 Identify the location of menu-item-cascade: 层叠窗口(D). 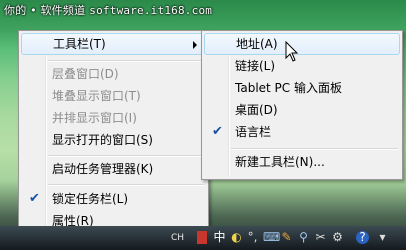
(113, 74).